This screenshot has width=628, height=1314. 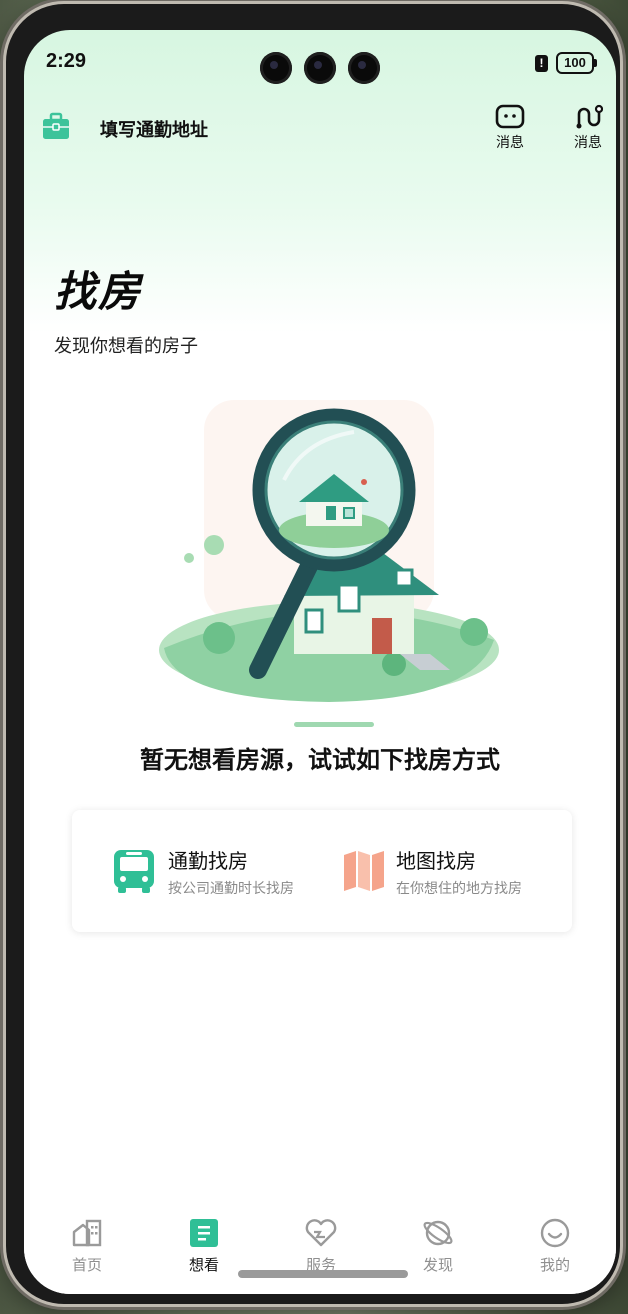 What do you see at coordinates (204, 1233) in the screenshot?
I see `wishlist-icon` at bounding box center [204, 1233].